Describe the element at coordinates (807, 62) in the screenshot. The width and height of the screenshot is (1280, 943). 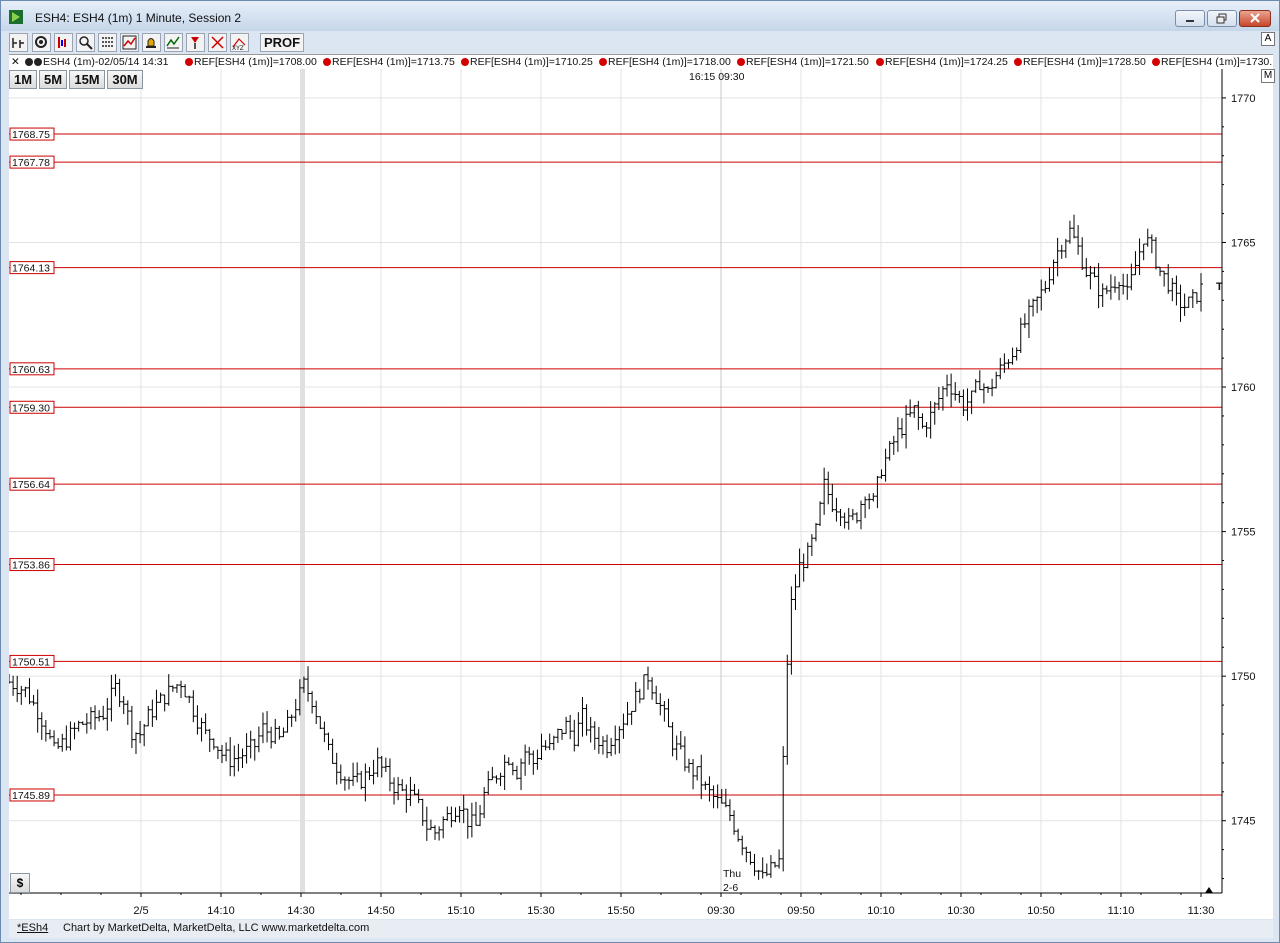
I see `legend-ref-text: REF[ESH4 (1m)]=1721.50` at that location.